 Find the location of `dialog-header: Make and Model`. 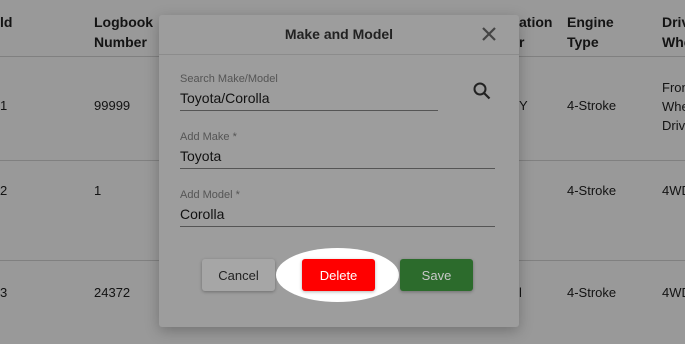

dialog-header: Make and Model is located at coordinates (339, 35).